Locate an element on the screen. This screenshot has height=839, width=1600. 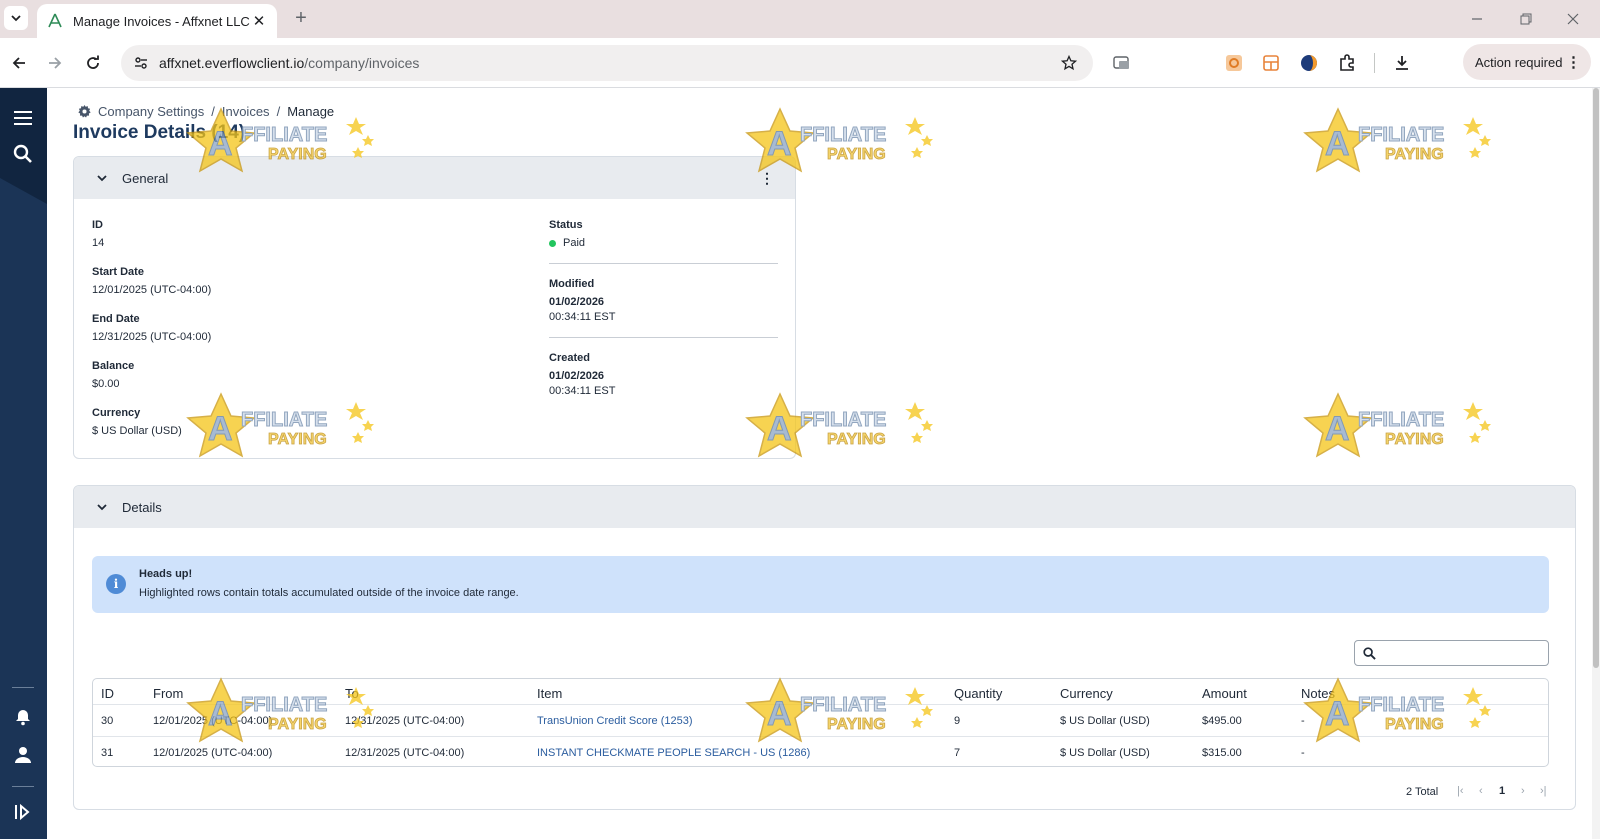
extension-circle-icon is located at coordinates (1309, 63).